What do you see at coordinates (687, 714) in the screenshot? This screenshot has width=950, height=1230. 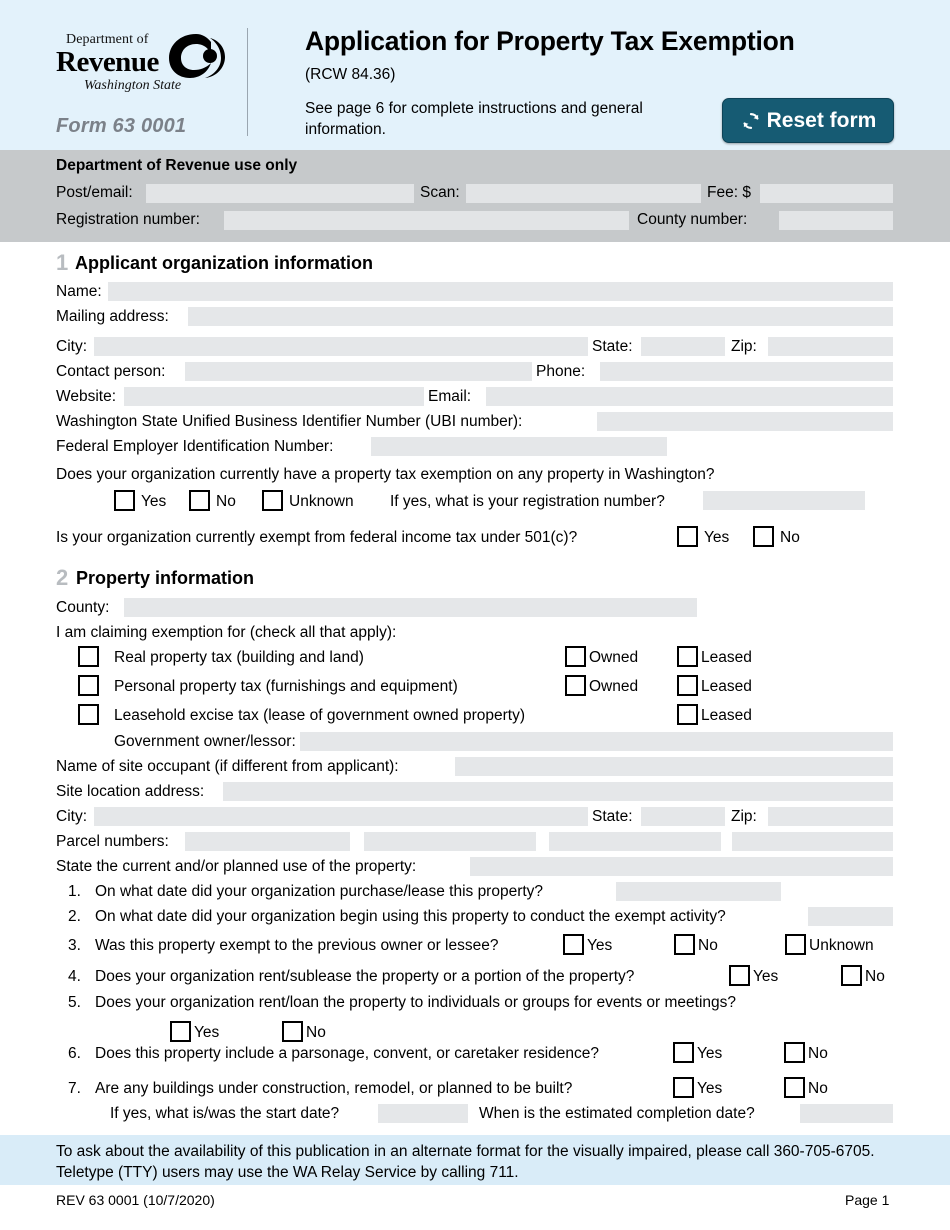 I see `leasehold-leased-checkbox` at bounding box center [687, 714].